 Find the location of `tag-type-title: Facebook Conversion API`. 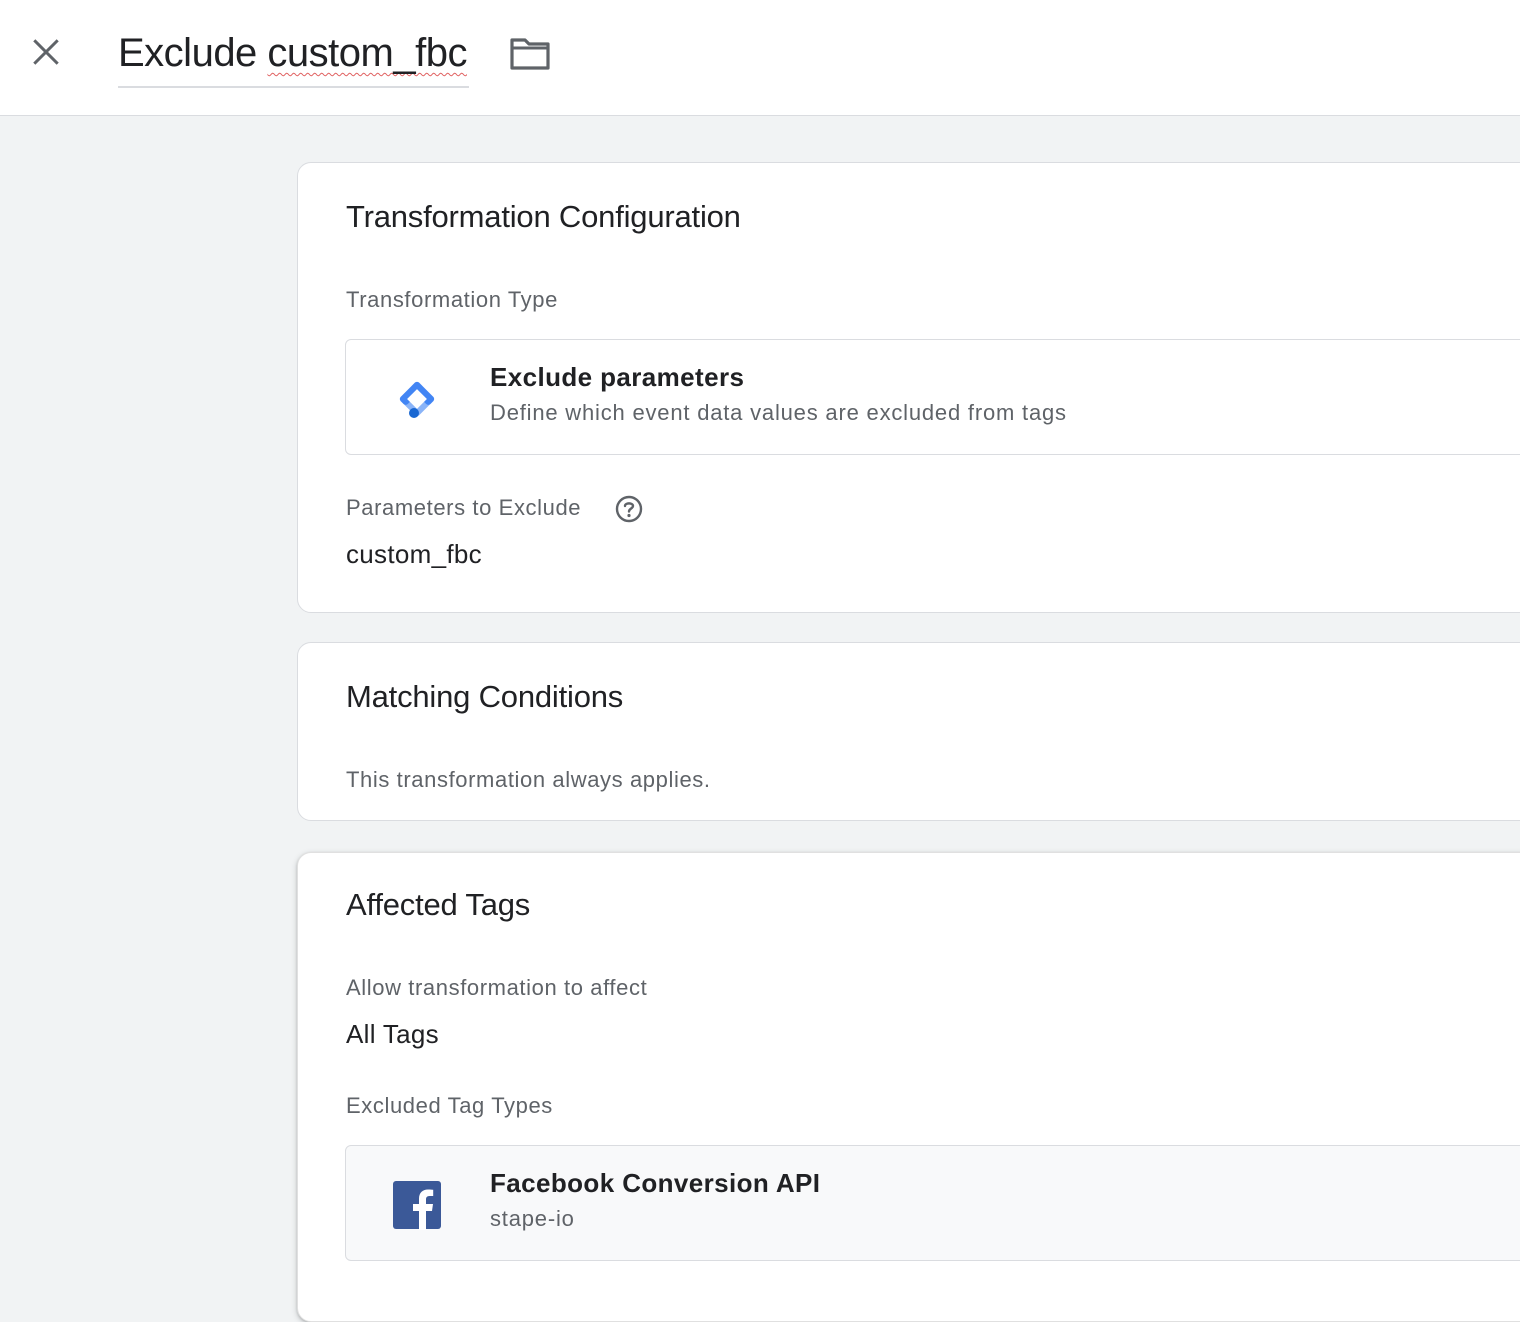

tag-type-title: Facebook Conversion API is located at coordinates (655, 1183).